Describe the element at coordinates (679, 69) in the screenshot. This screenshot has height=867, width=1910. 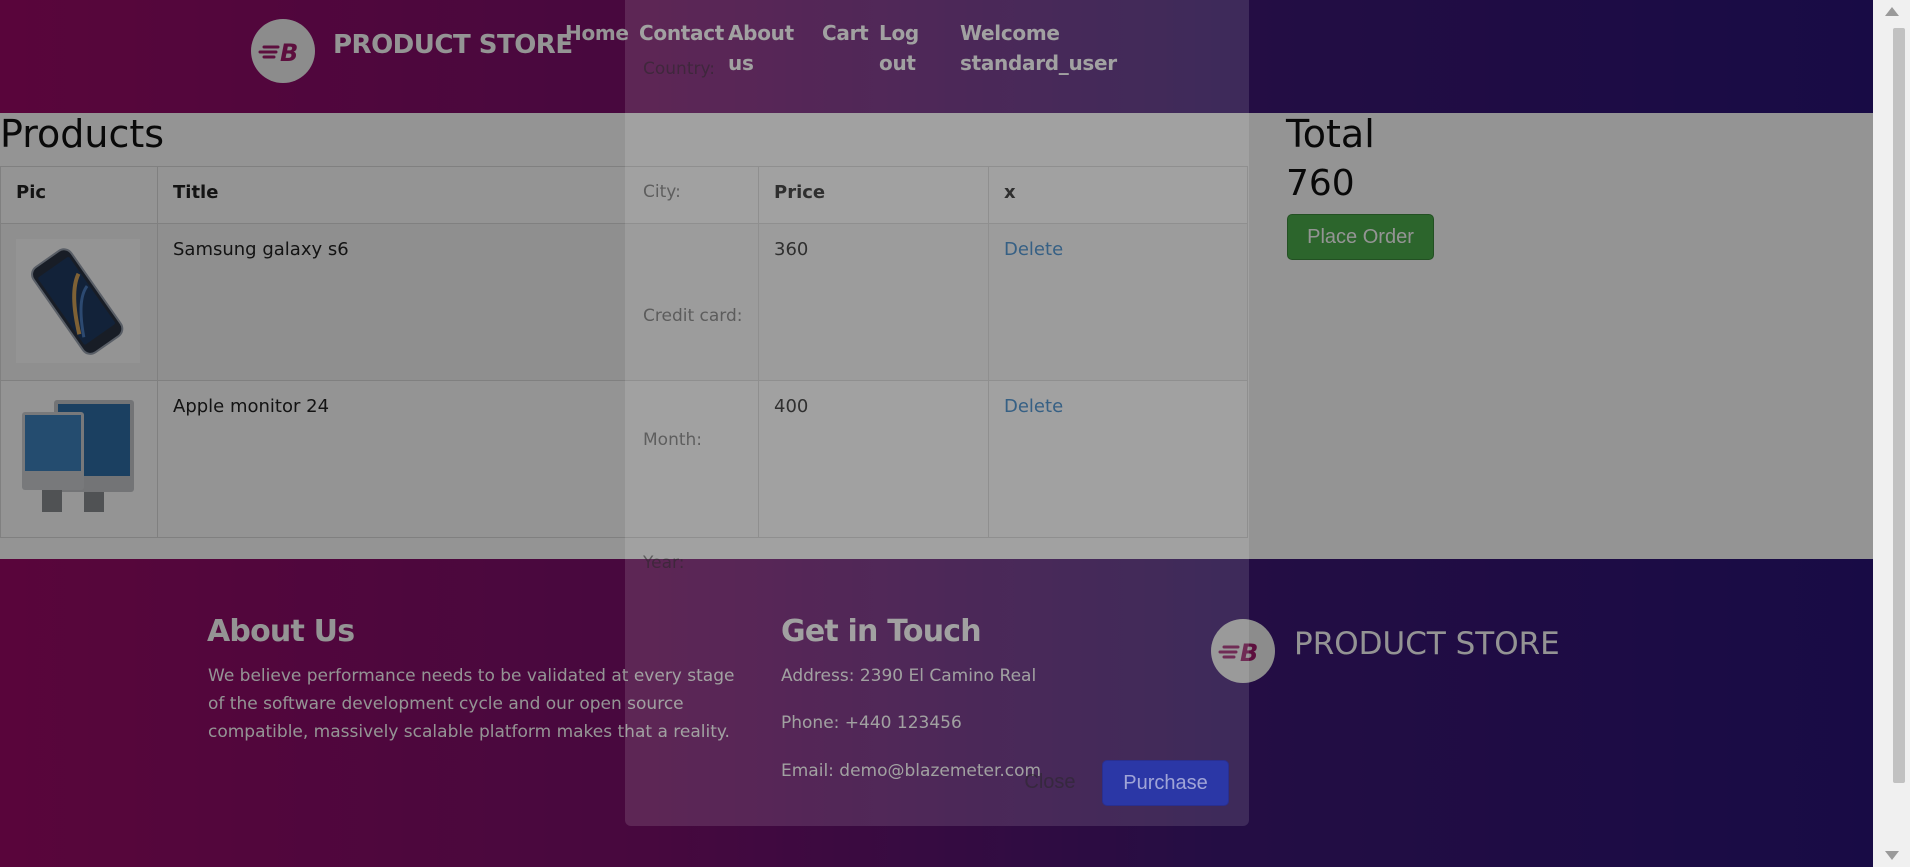
I see `country-label: Country:` at that location.